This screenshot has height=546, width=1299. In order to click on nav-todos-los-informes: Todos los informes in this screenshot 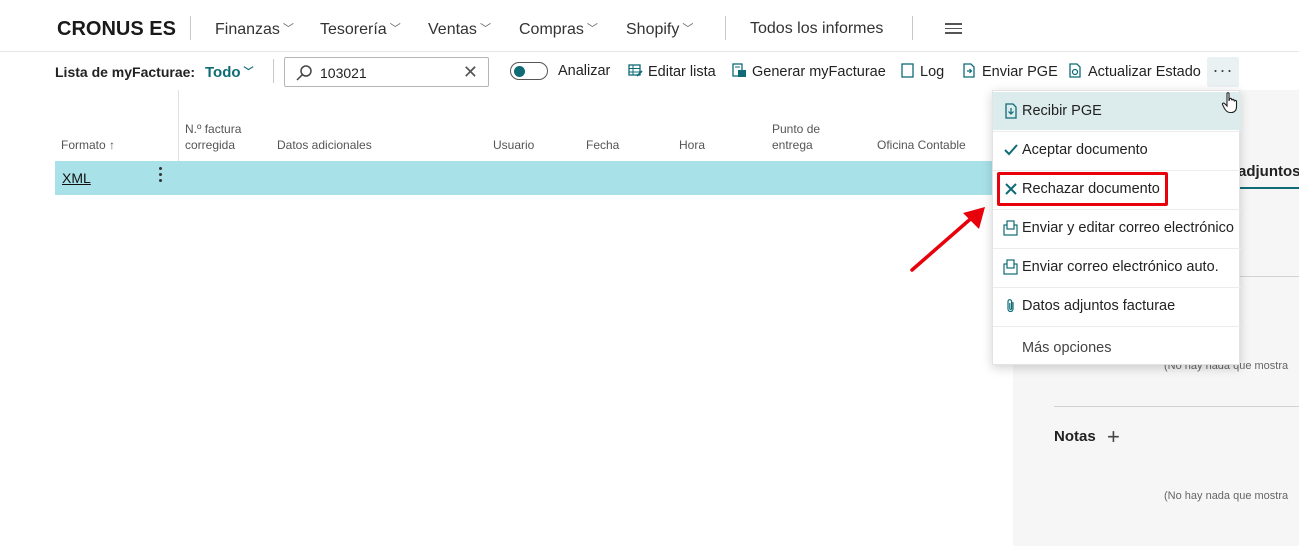, I will do `click(816, 29)`.